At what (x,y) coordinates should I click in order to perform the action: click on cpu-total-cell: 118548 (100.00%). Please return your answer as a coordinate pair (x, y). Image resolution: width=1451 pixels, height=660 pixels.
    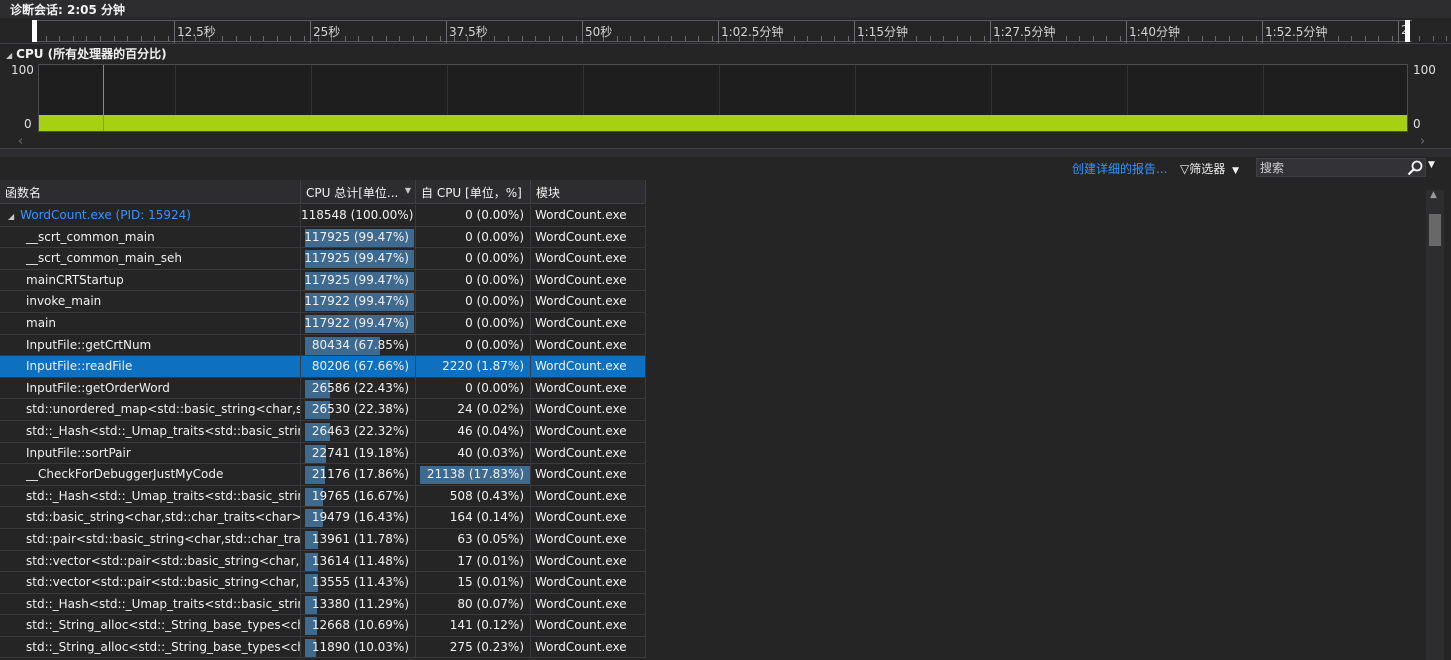
    Looking at the image, I should click on (358, 215).